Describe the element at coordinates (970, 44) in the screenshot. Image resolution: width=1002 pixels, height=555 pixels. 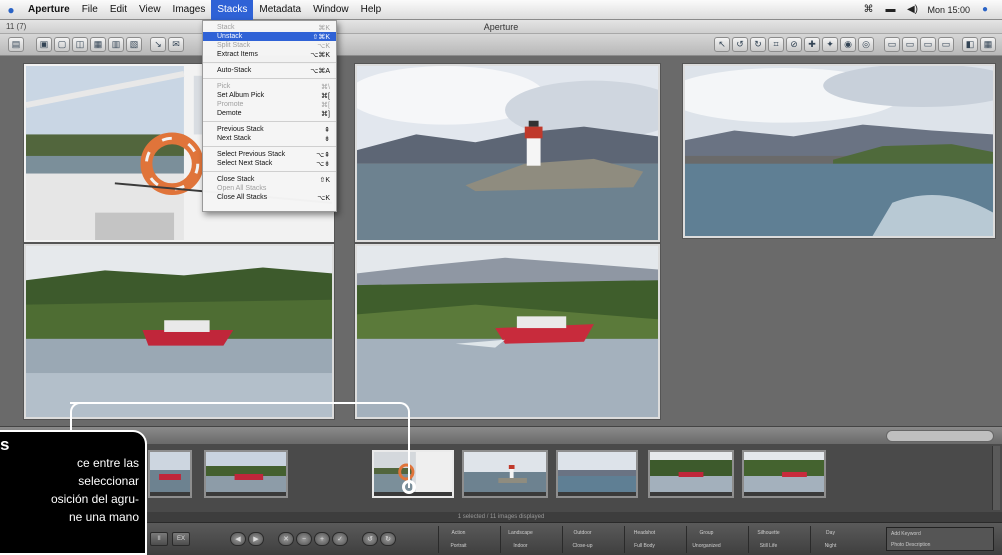
I see `viewer-mode-icon: ◧` at that location.